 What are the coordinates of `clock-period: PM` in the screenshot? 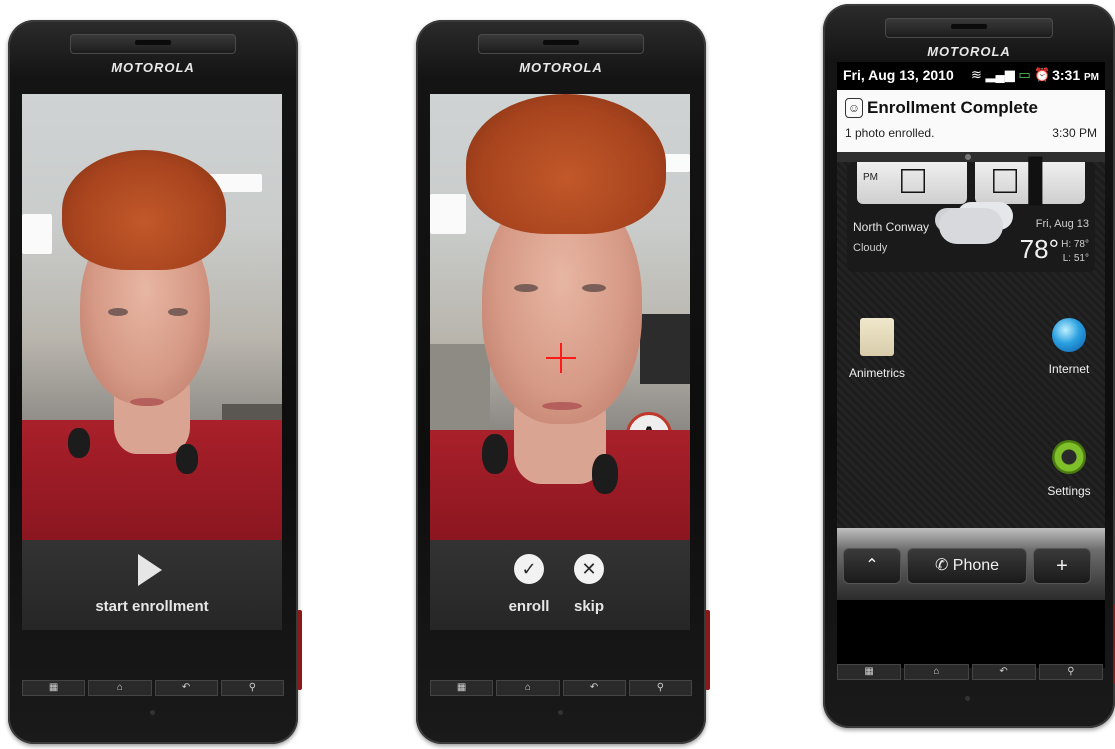 It's located at (870, 177).